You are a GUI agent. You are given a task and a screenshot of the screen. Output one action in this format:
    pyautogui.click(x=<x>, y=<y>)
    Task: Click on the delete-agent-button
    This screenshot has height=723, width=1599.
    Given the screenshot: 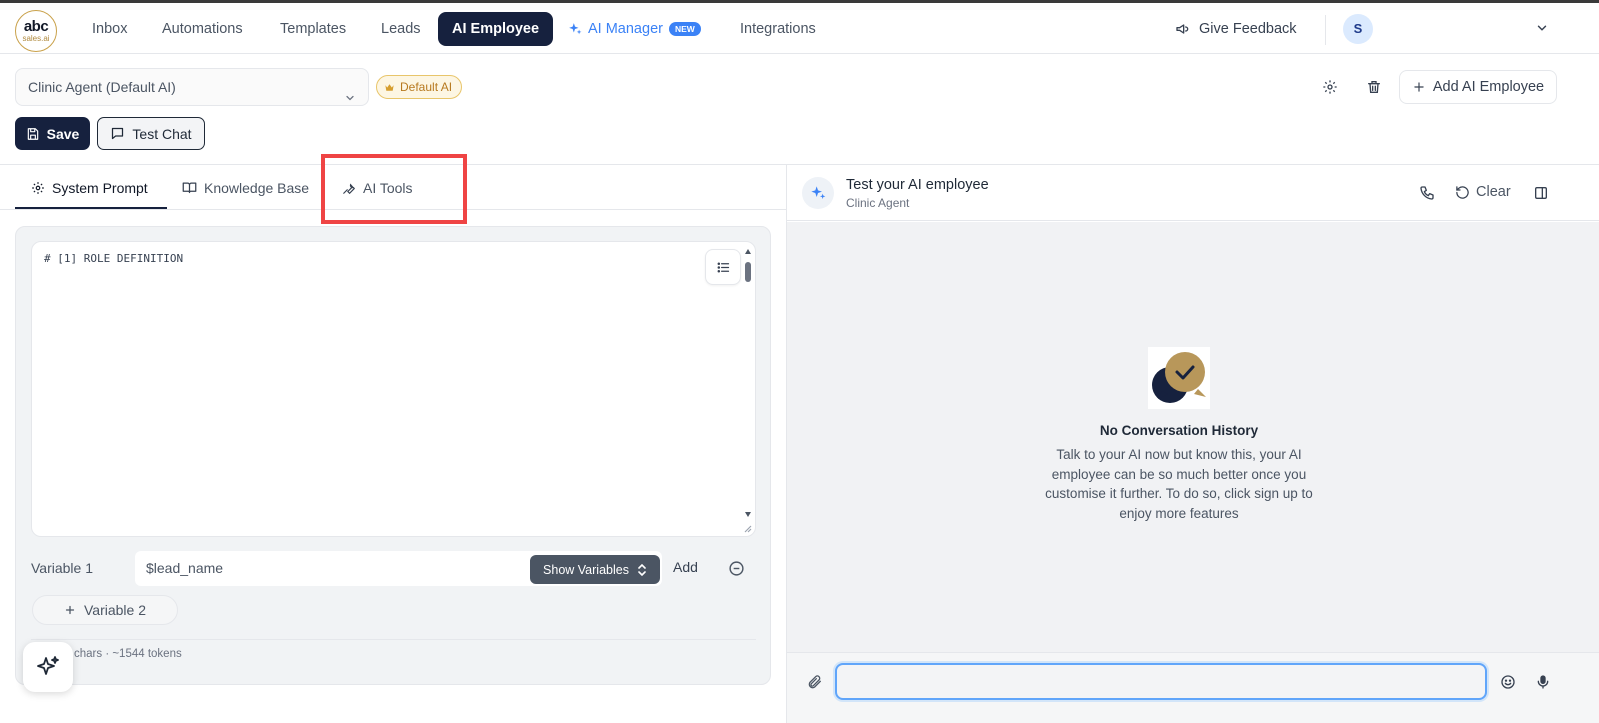 What is the action you would take?
    pyautogui.click(x=1374, y=87)
    